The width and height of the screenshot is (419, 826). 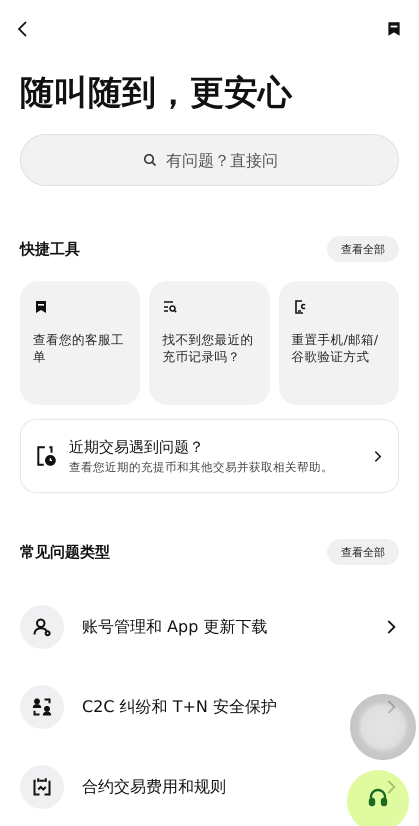 I want to click on tool-card: 重置手机/邮箱/谷歌验证方式, so click(x=338, y=343).